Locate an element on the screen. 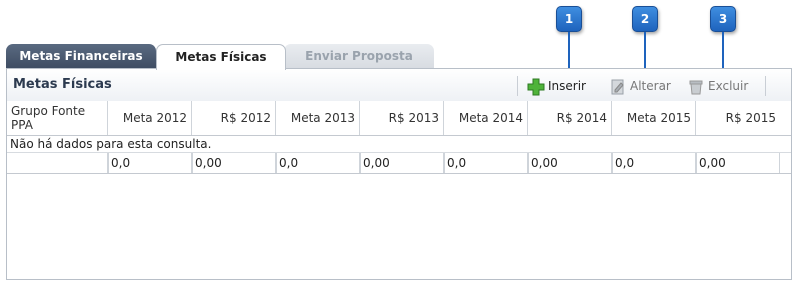 Image resolution: width=800 pixels, height=290 pixels. callout-badge-3: 3 is located at coordinates (723, 19).